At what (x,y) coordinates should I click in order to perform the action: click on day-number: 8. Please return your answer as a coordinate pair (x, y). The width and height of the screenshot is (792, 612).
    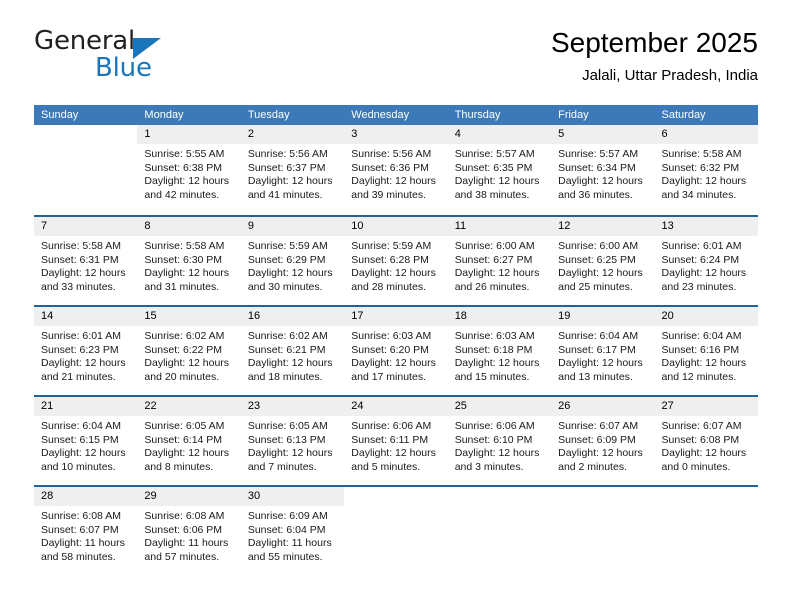
    Looking at the image, I should click on (189, 226).